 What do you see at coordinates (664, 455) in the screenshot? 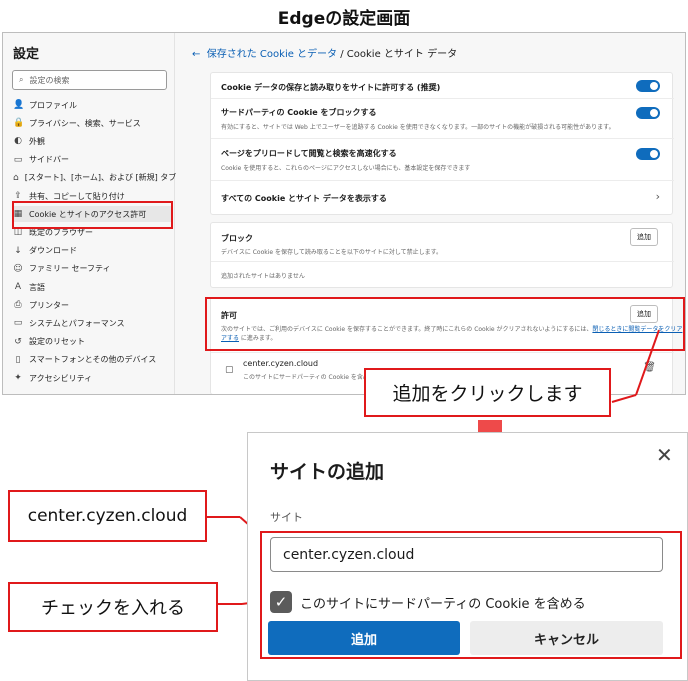
I see `close-icon: ✕` at bounding box center [664, 455].